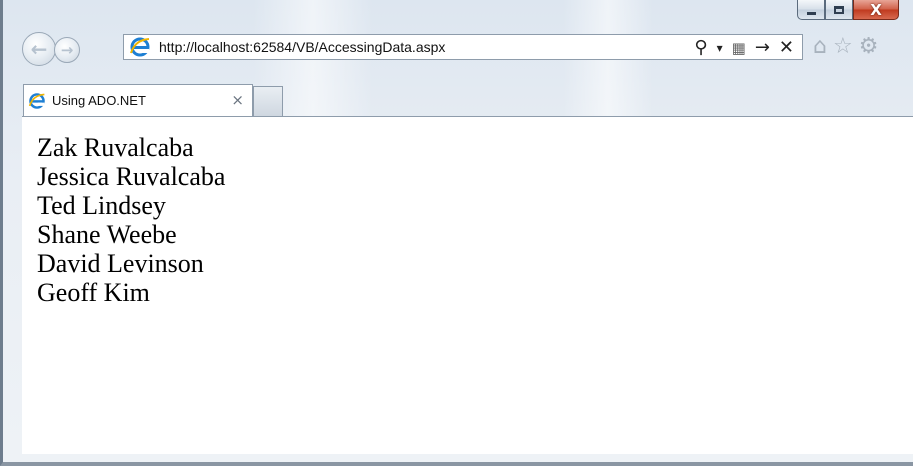 Image resolution: width=913 pixels, height=466 pixels. Describe the element at coordinates (115, 147) in the screenshot. I see `list-item: Zak Ruvalcaba` at that location.